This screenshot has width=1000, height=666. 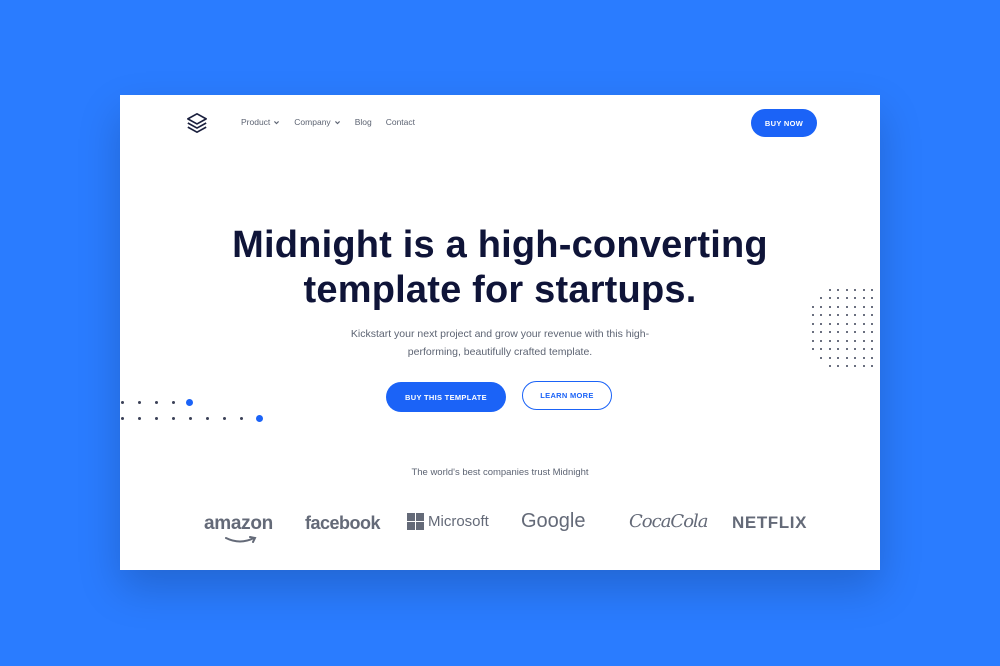 I want to click on nav-item-contact: Contact, so click(x=400, y=122).